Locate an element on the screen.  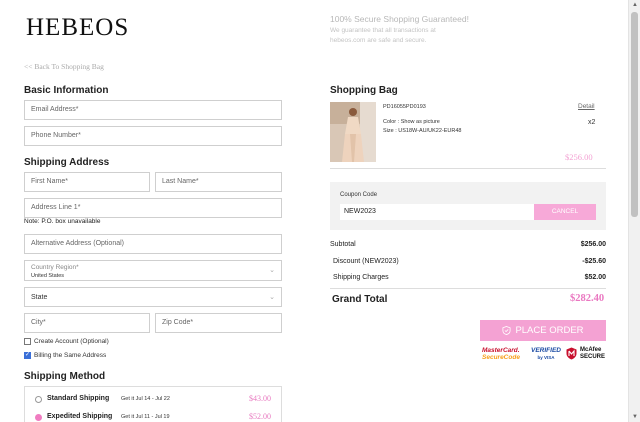
address-line-1-field: Address Line 1* is located at coordinates (153, 208).